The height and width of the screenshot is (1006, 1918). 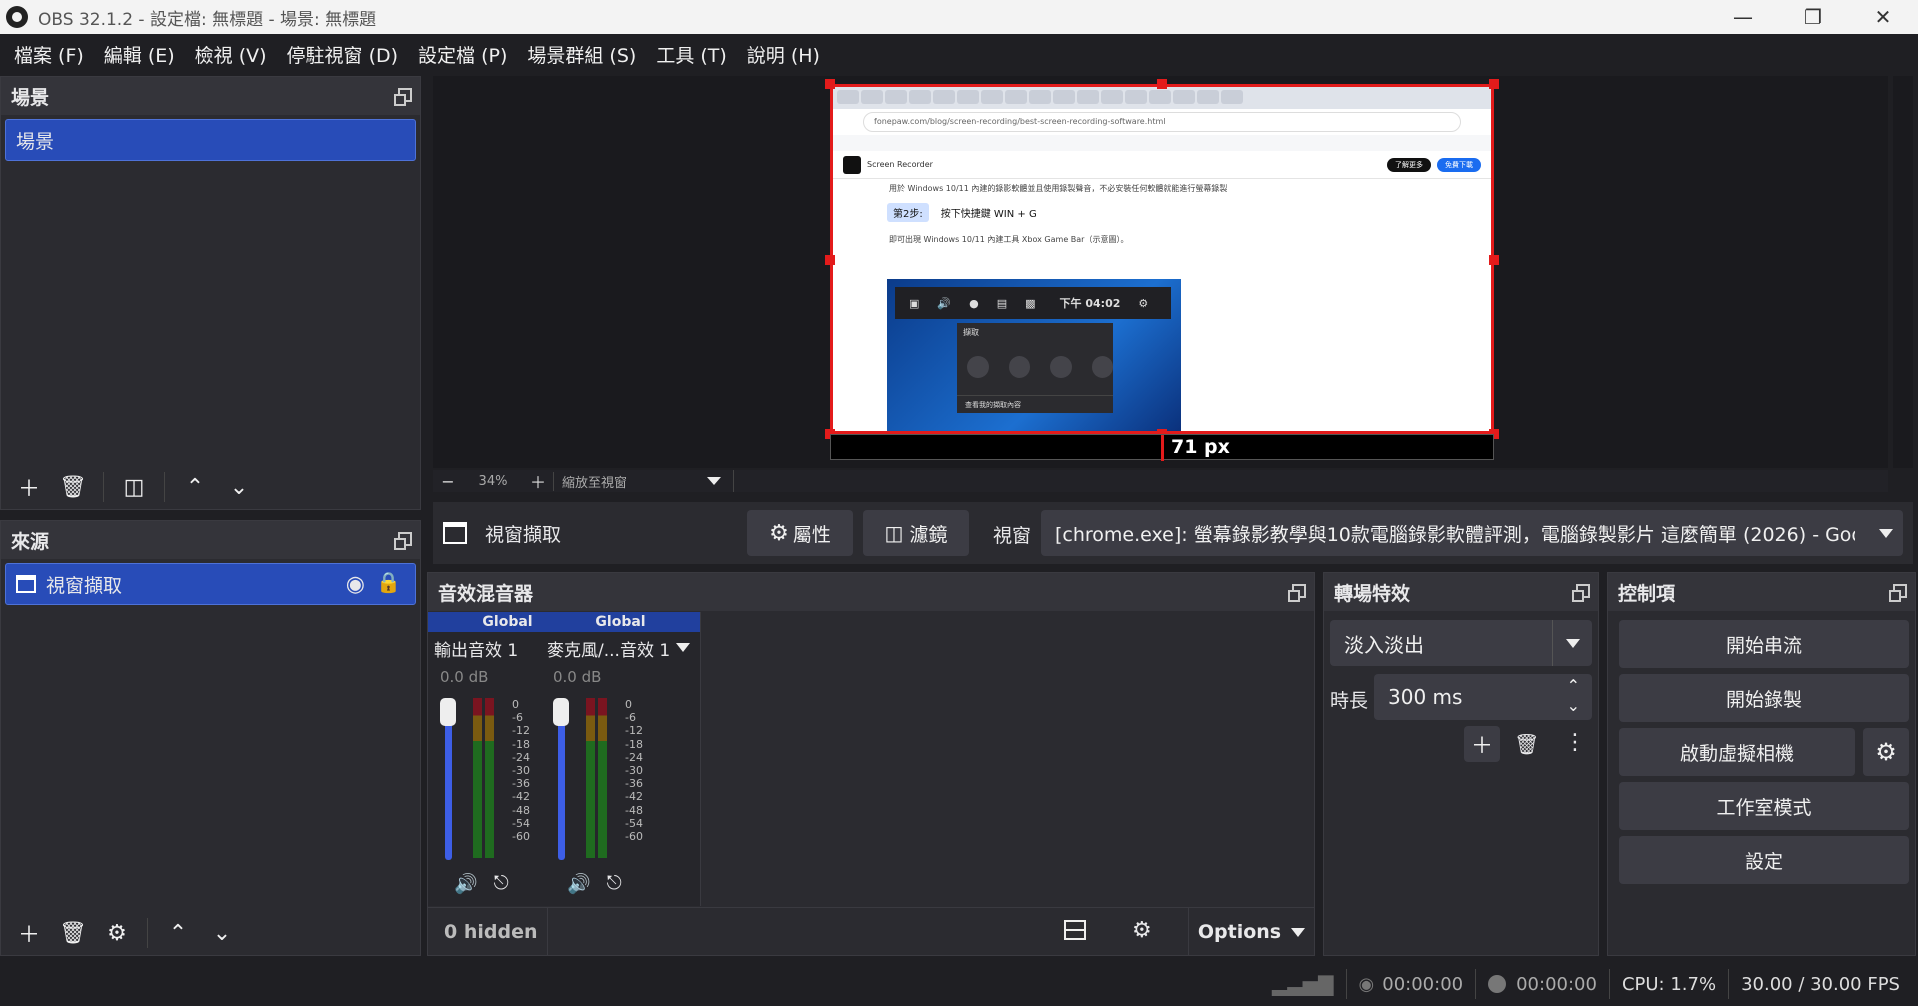 I want to click on preview-horizontal-scrollbar, so click(x=1310, y=481).